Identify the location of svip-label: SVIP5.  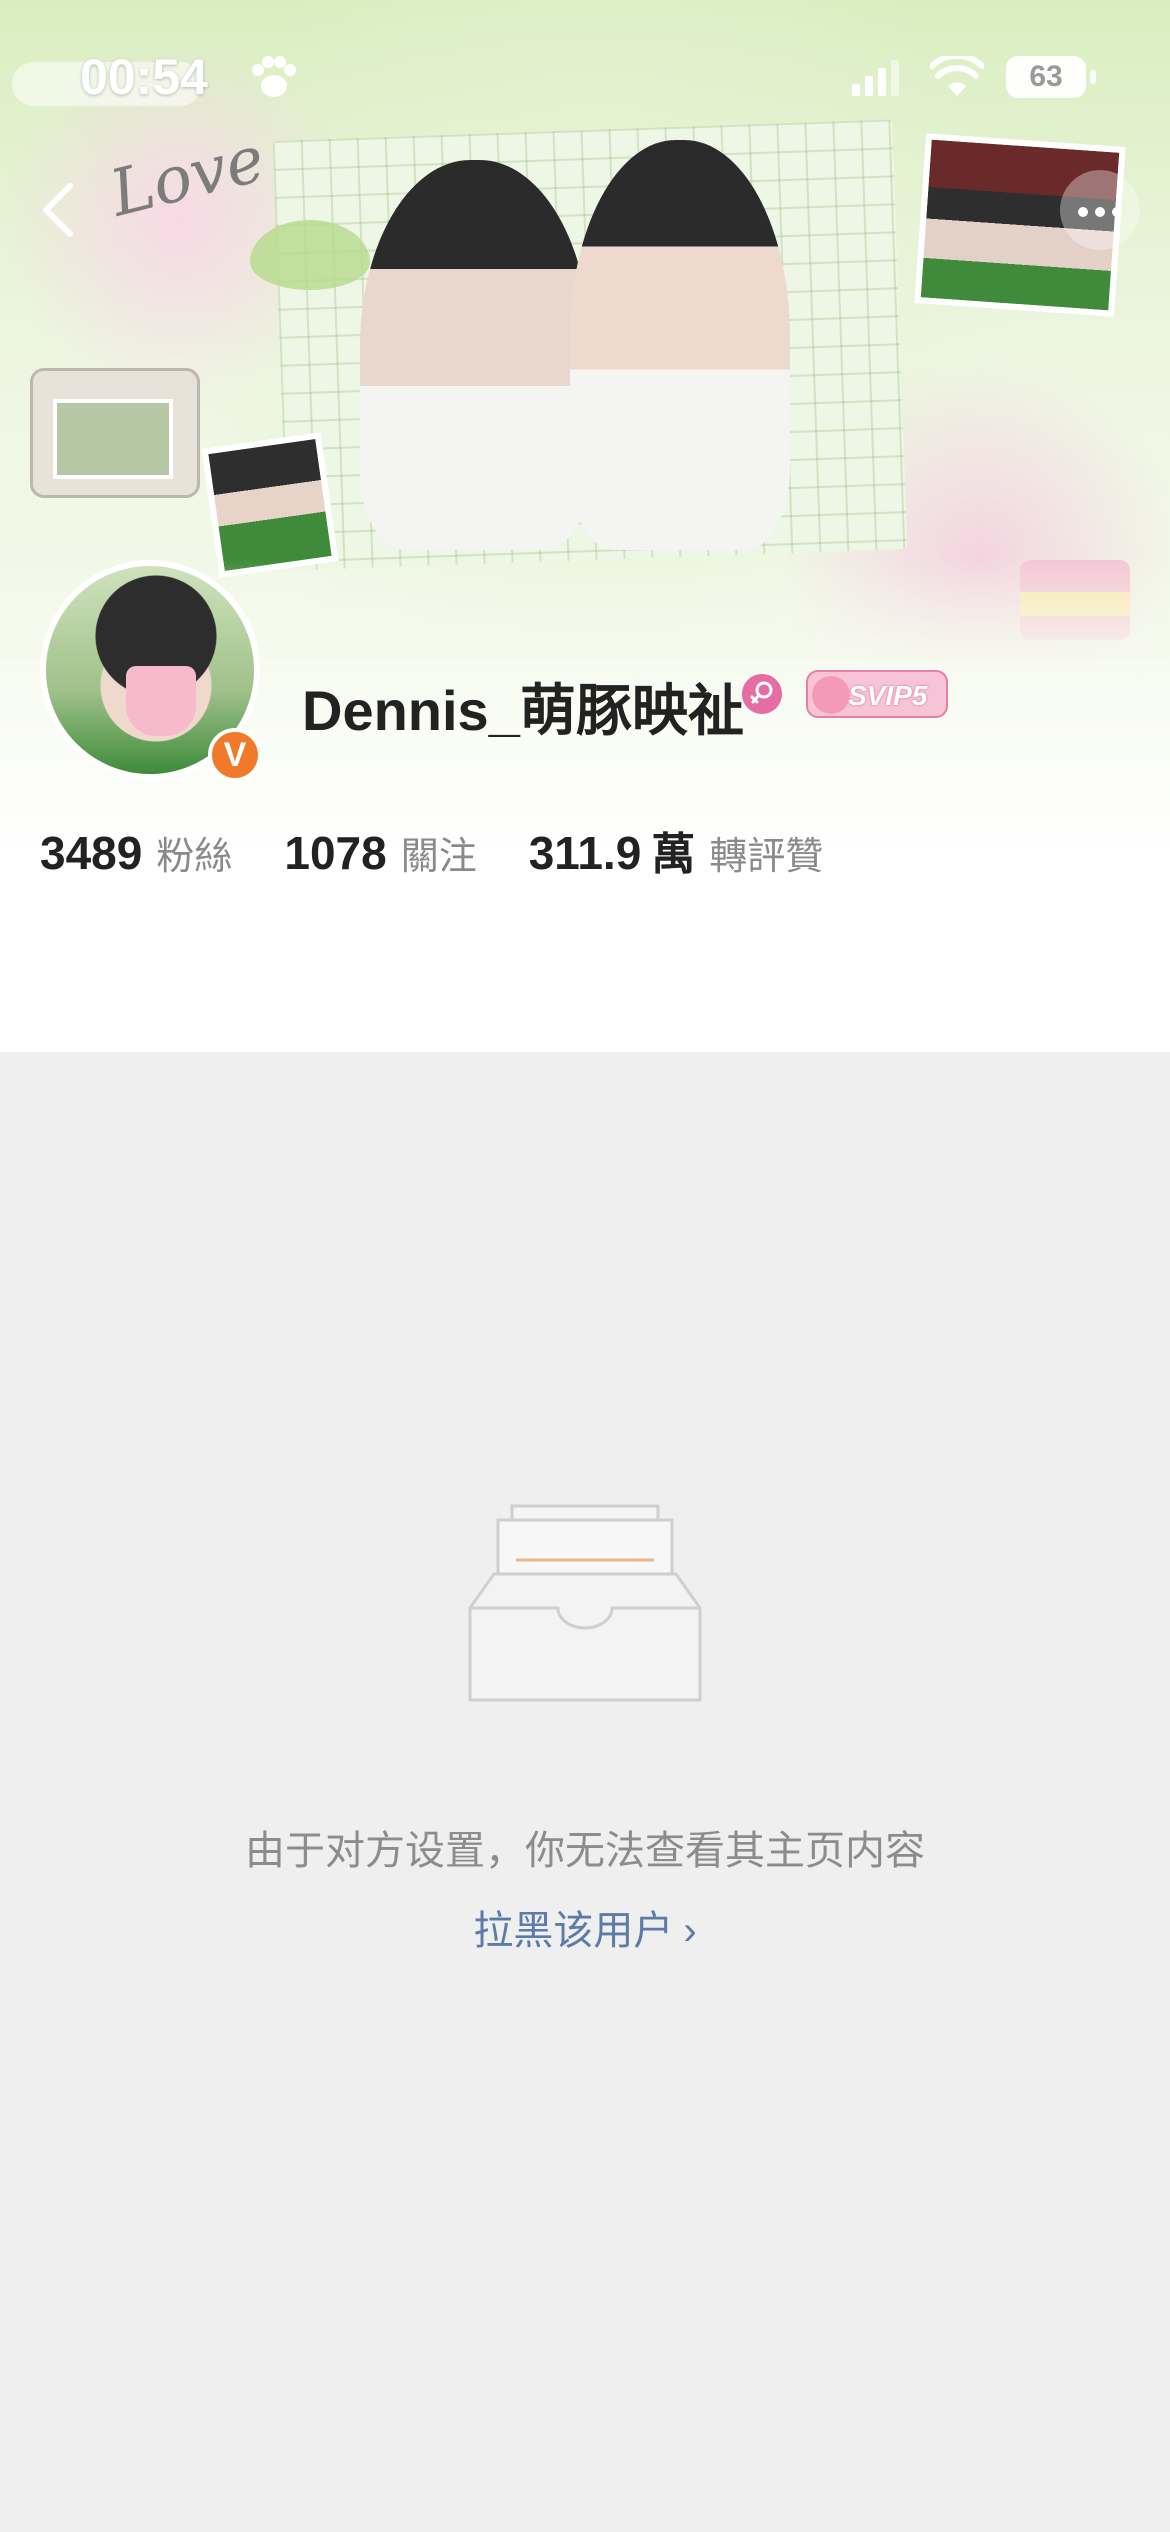
(888, 695).